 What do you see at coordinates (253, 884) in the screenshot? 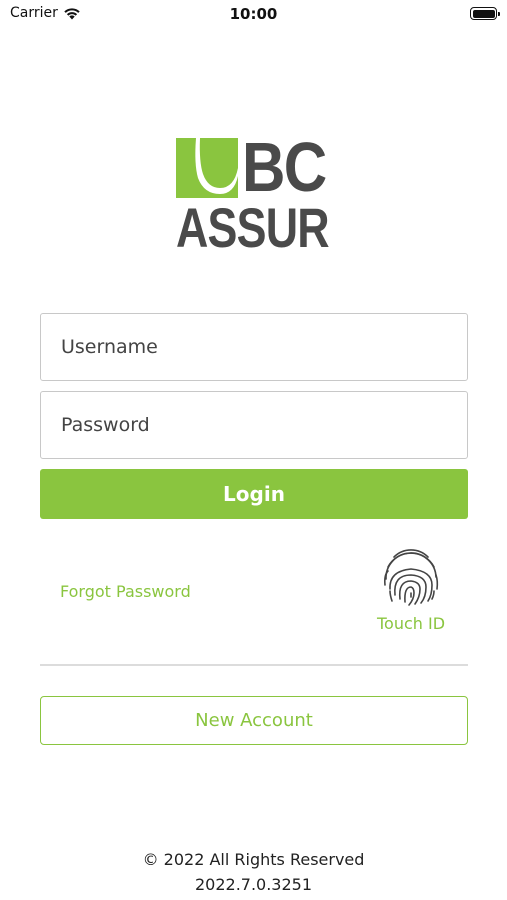
I see `version-text: 2022.7.0.3251` at bounding box center [253, 884].